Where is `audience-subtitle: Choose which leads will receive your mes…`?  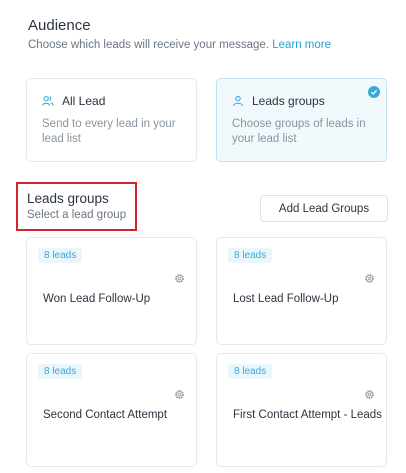 audience-subtitle: Choose which leads will receive your mes… is located at coordinates (179, 45).